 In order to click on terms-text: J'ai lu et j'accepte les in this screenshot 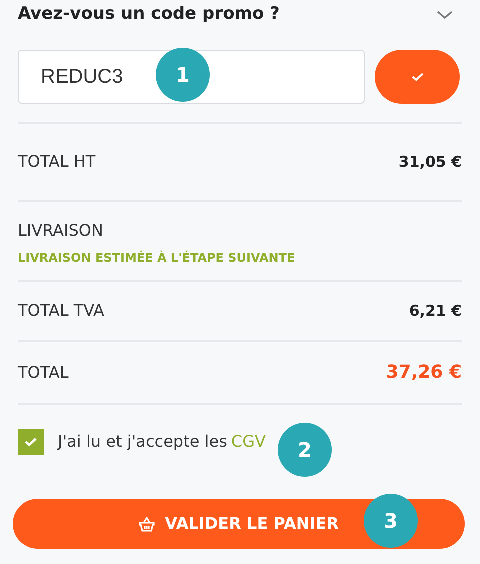, I will do `click(143, 442)`.